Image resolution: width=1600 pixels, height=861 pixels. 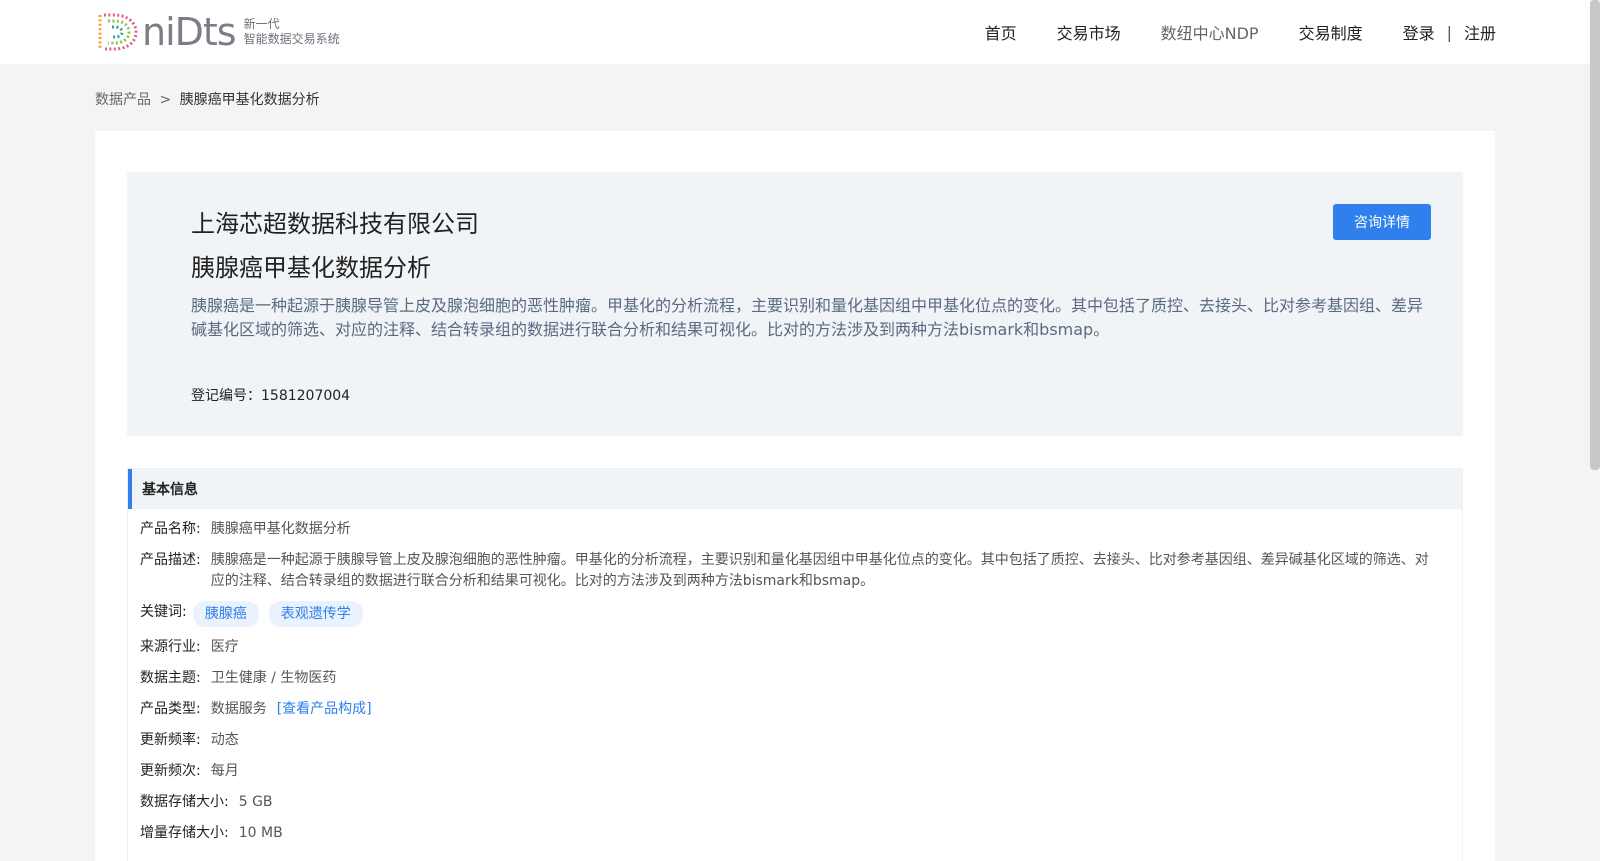 What do you see at coordinates (238, 709) in the screenshot?
I see `info-value: 数据服务` at bounding box center [238, 709].